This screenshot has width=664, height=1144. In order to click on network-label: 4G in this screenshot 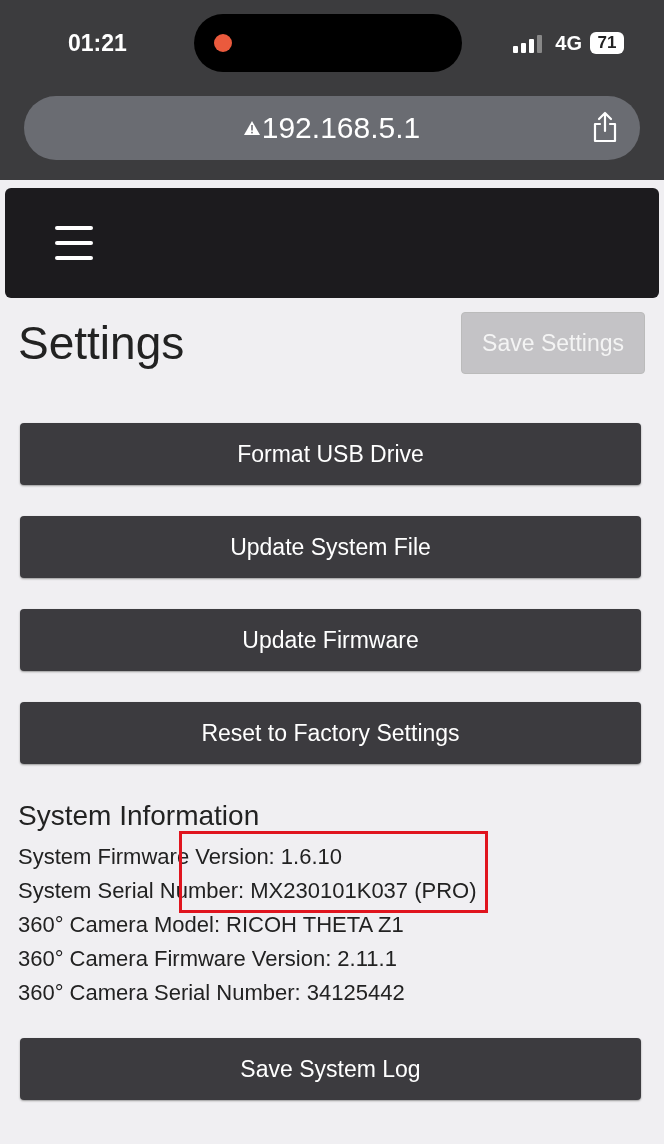, I will do `click(568, 43)`.